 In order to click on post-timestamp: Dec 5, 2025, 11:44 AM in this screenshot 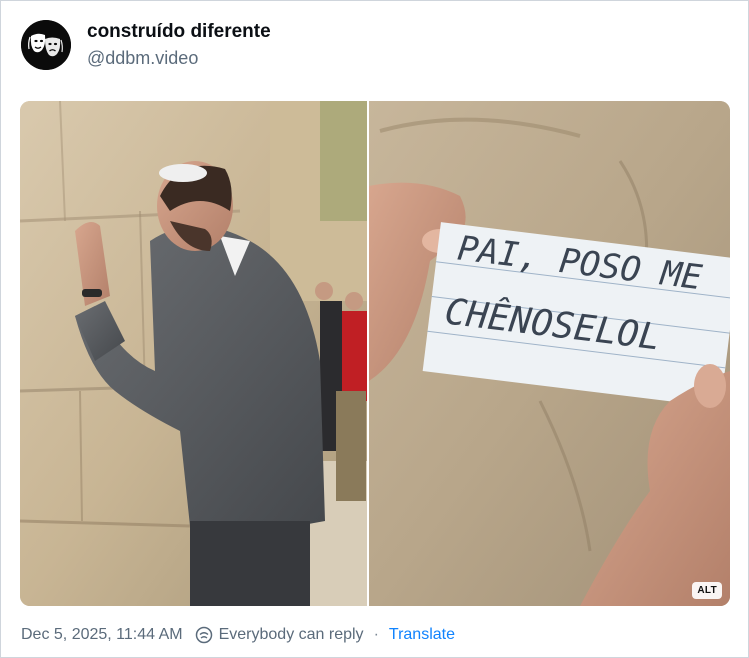, I will do `click(102, 635)`.